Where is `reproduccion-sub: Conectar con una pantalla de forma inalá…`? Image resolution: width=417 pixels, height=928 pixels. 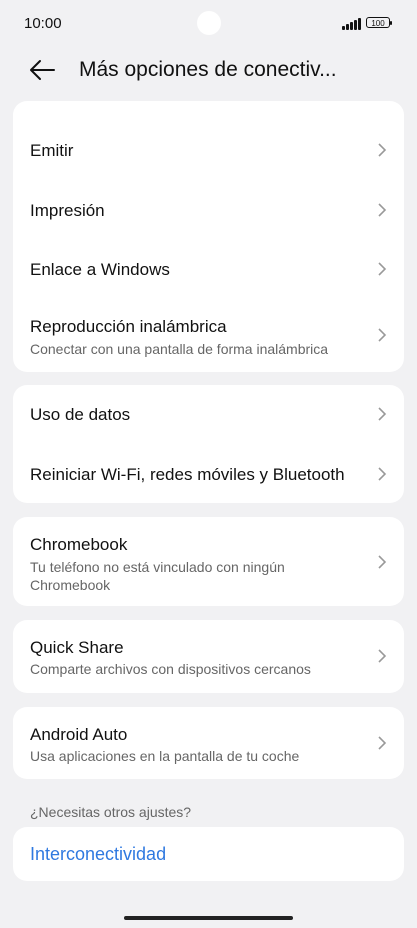
reproduccion-sub: Conectar con una pantalla de forma inalá… is located at coordinates (179, 349).